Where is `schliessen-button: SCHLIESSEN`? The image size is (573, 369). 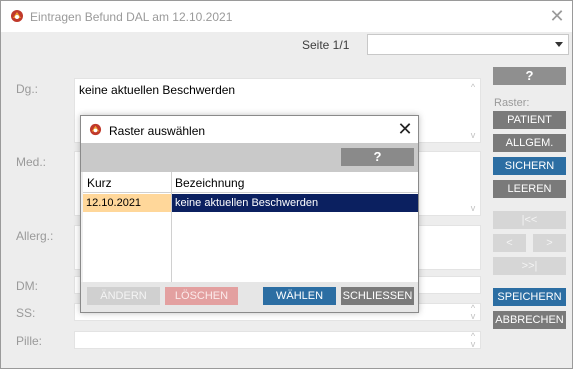 schliessen-button: SCHLIESSEN is located at coordinates (377, 296).